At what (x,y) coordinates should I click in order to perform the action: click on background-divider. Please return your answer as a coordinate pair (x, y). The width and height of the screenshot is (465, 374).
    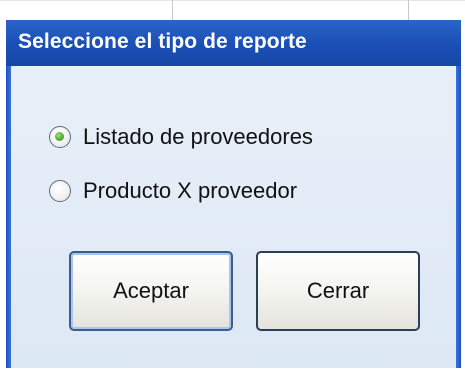
    Looking at the image, I should click on (232, 0).